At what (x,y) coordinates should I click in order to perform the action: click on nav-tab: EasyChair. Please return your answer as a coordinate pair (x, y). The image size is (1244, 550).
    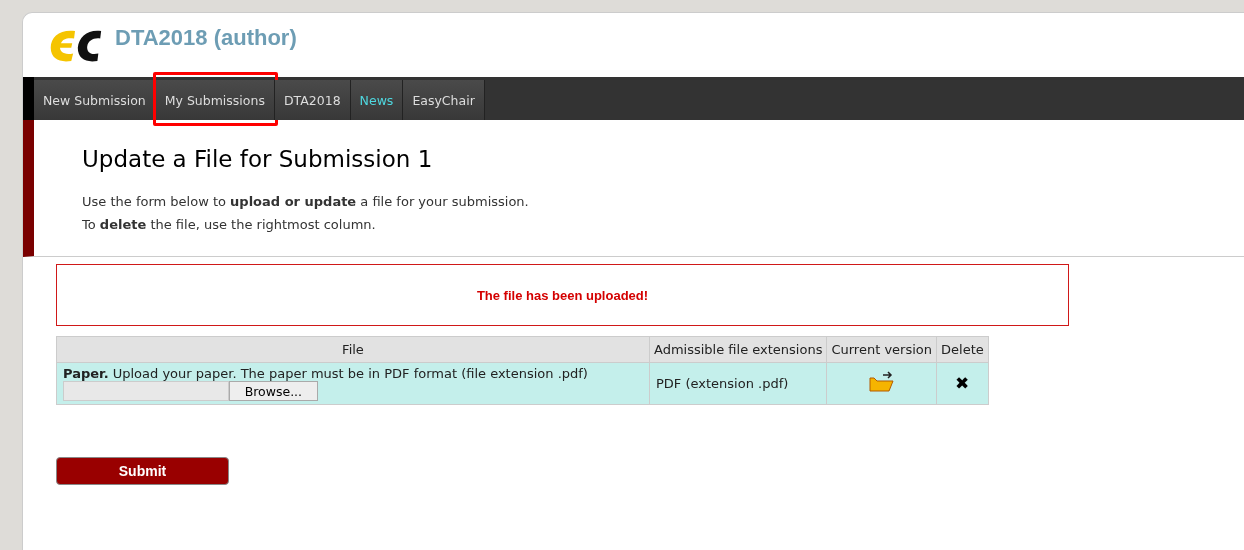
    Looking at the image, I should click on (444, 100).